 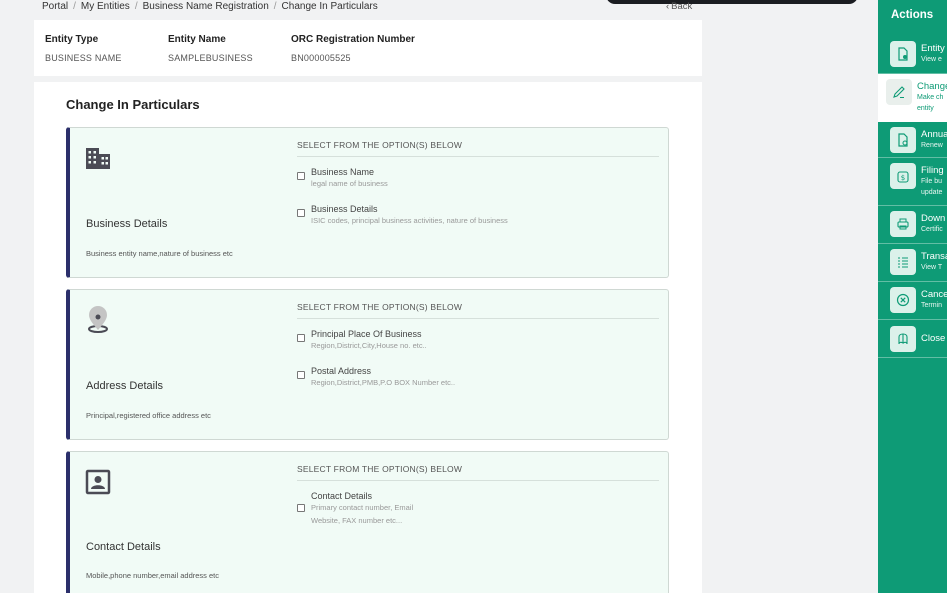 What do you see at coordinates (903, 300) in the screenshot?
I see `cancel-circle-icon` at bounding box center [903, 300].